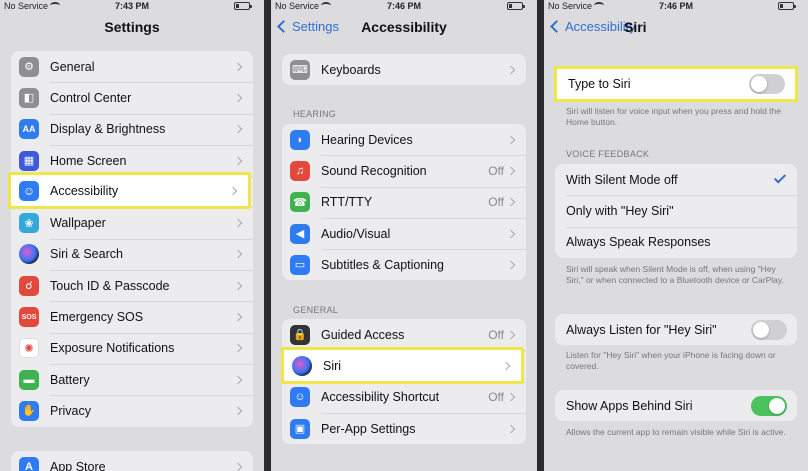 Image resolution: width=808 pixels, height=471 pixels. What do you see at coordinates (676, 84) in the screenshot?
I see `type-to-siri-row: Type to Siri` at bounding box center [676, 84].